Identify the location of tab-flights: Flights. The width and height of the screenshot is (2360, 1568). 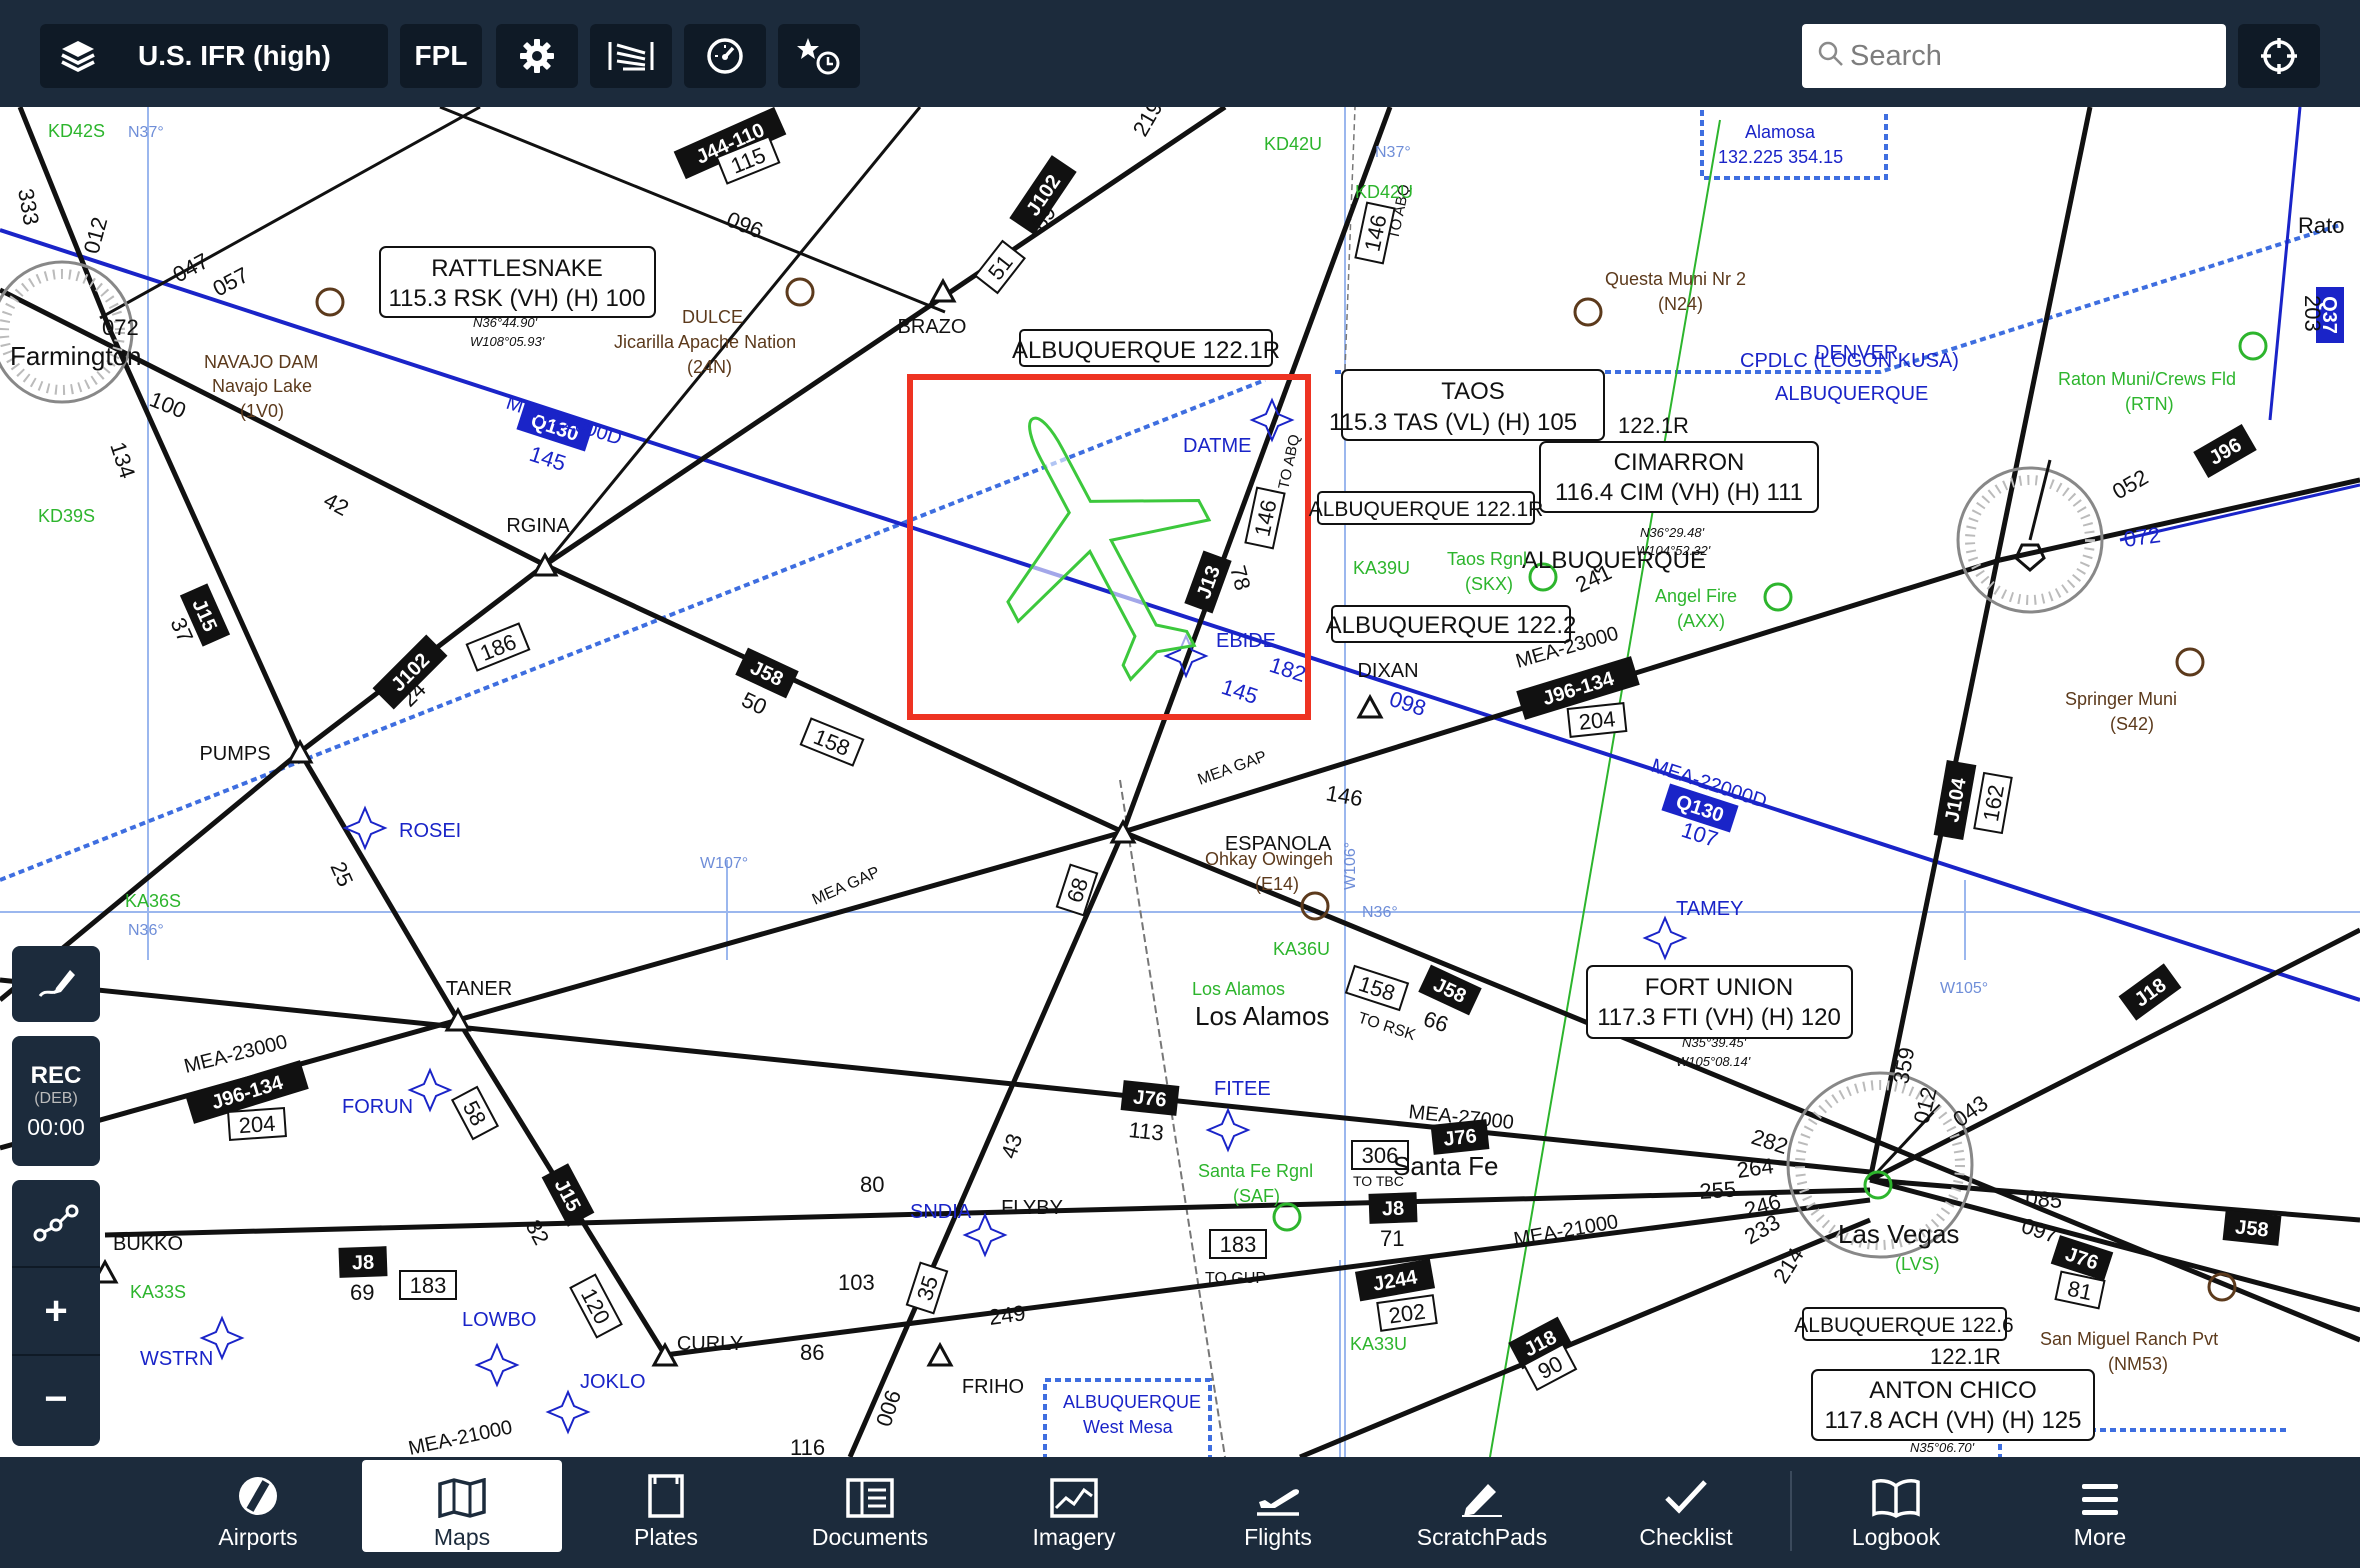
(1278, 1506).